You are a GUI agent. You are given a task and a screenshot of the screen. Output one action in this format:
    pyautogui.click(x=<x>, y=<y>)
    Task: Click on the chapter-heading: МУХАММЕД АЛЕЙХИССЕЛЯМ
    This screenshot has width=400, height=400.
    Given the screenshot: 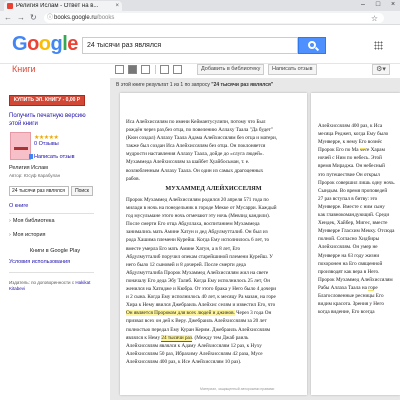 What is the action you would take?
    pyautogui.click(x=213, y=188)
    